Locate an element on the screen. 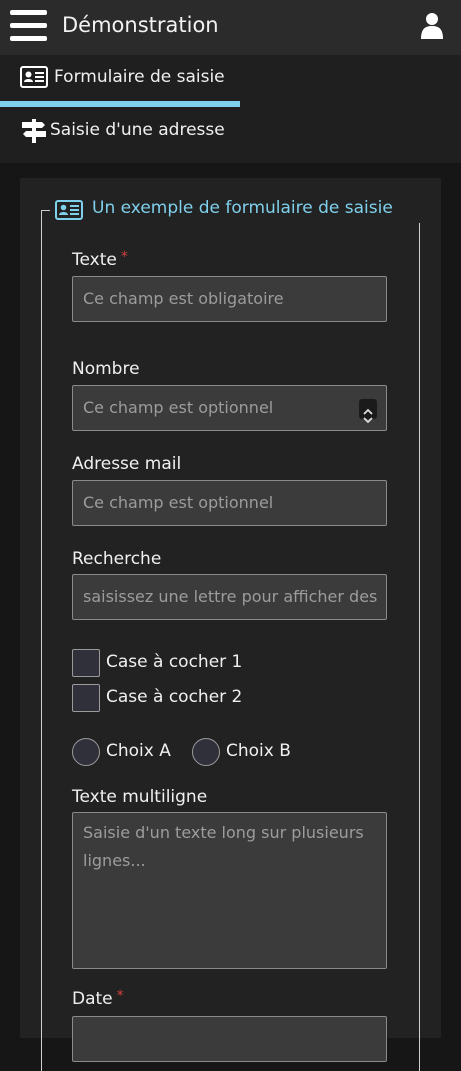 The height and width of the screenshot is (1071, 461). search-input: saisissez une lettre pour afficher des is located at coordinates (229, 597).